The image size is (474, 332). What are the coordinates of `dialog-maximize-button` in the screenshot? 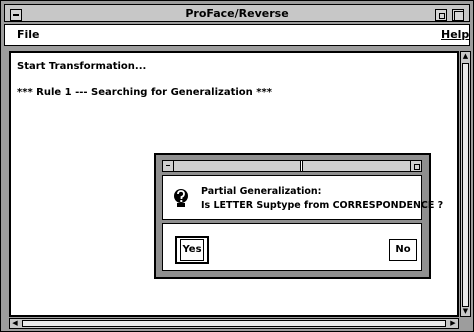 It's located at (416, 166).